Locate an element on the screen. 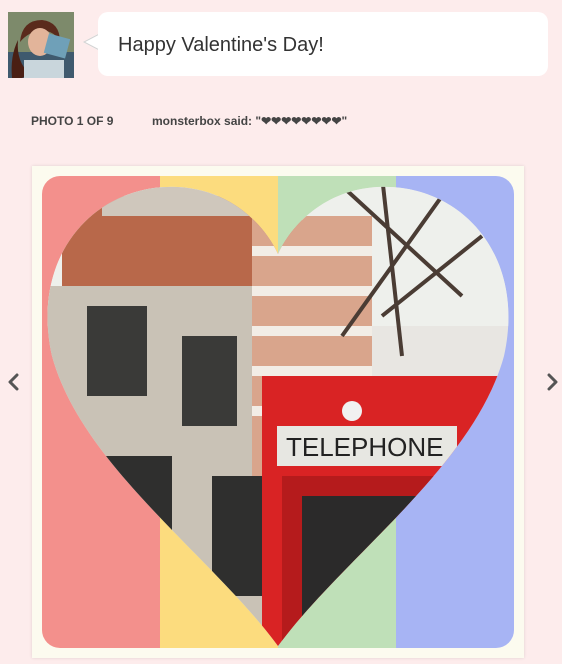 The height and width of the screenshot is (664, 562). message-bubble: Happy Valentine's Day! is located at coordinates (323, 44).